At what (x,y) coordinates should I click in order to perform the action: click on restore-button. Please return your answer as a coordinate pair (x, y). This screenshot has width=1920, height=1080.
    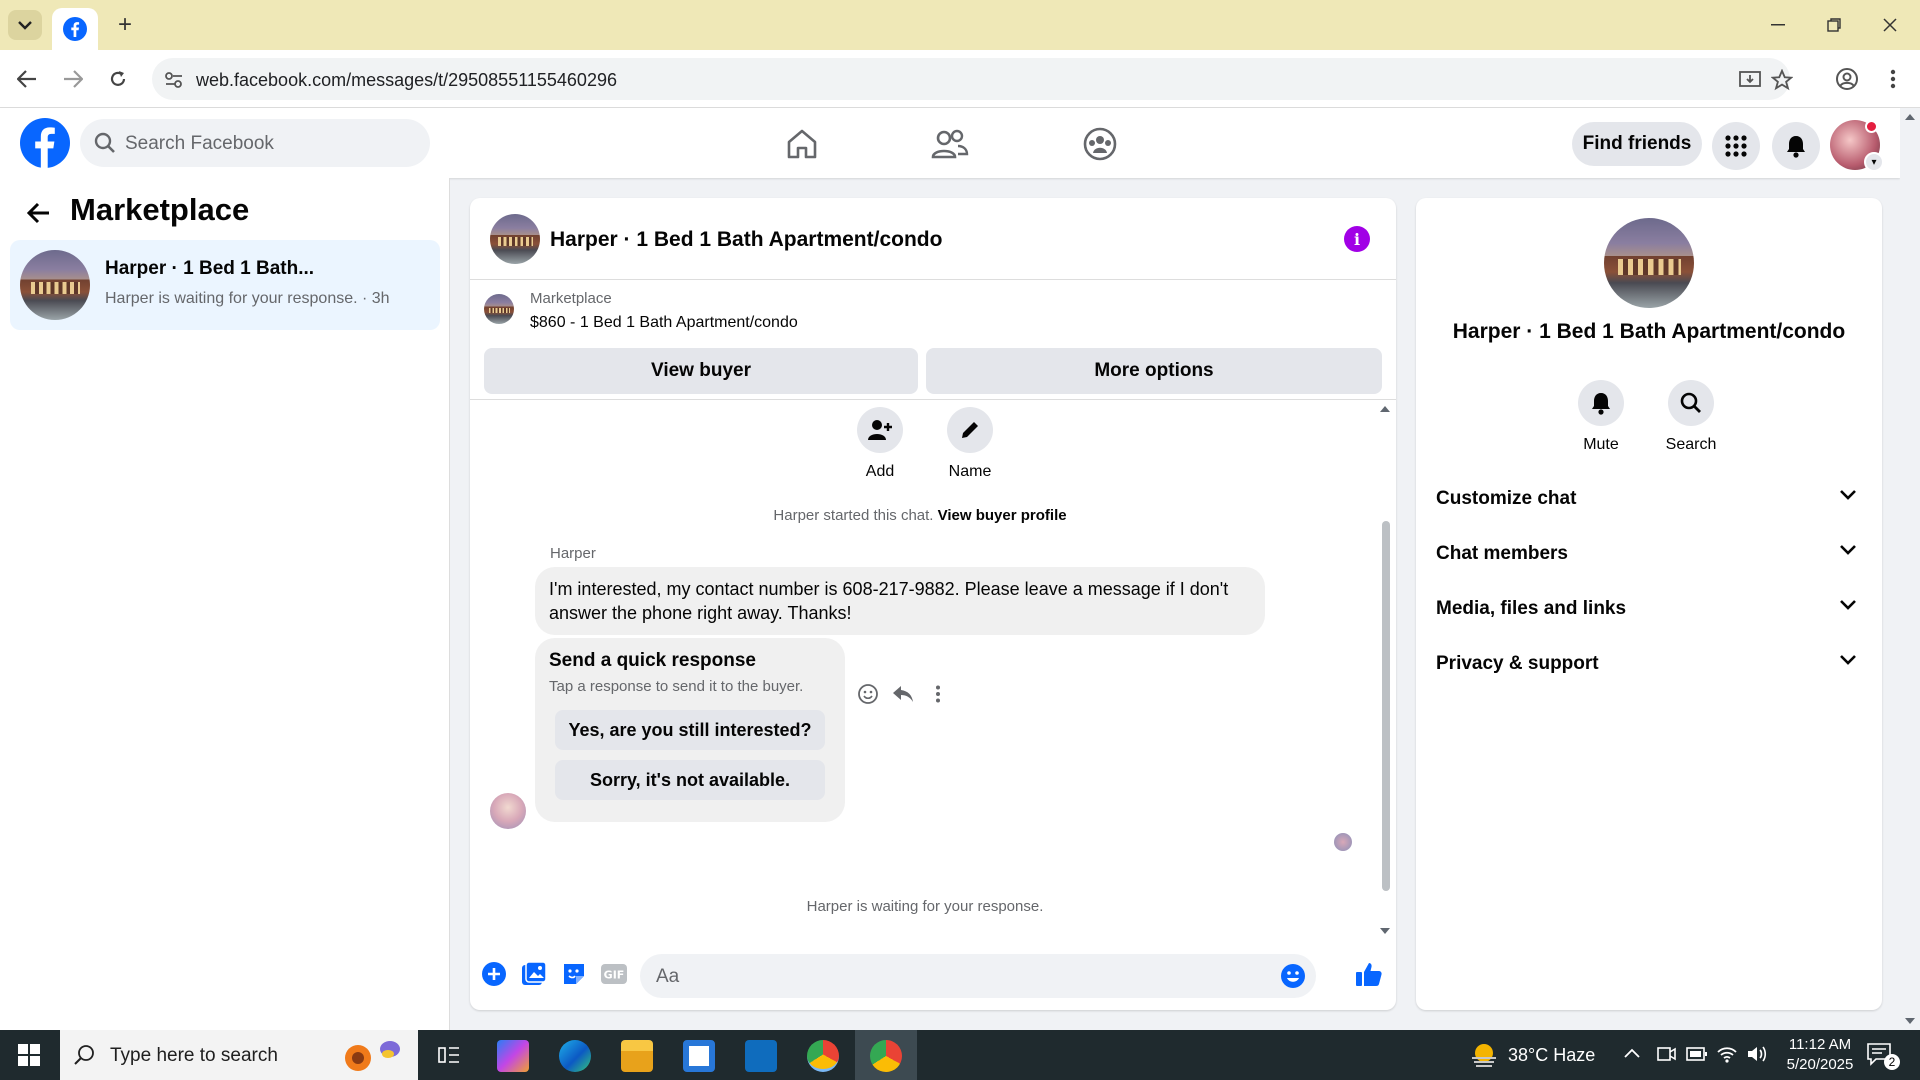
    Looking at the image, I should click on (1834, 25).